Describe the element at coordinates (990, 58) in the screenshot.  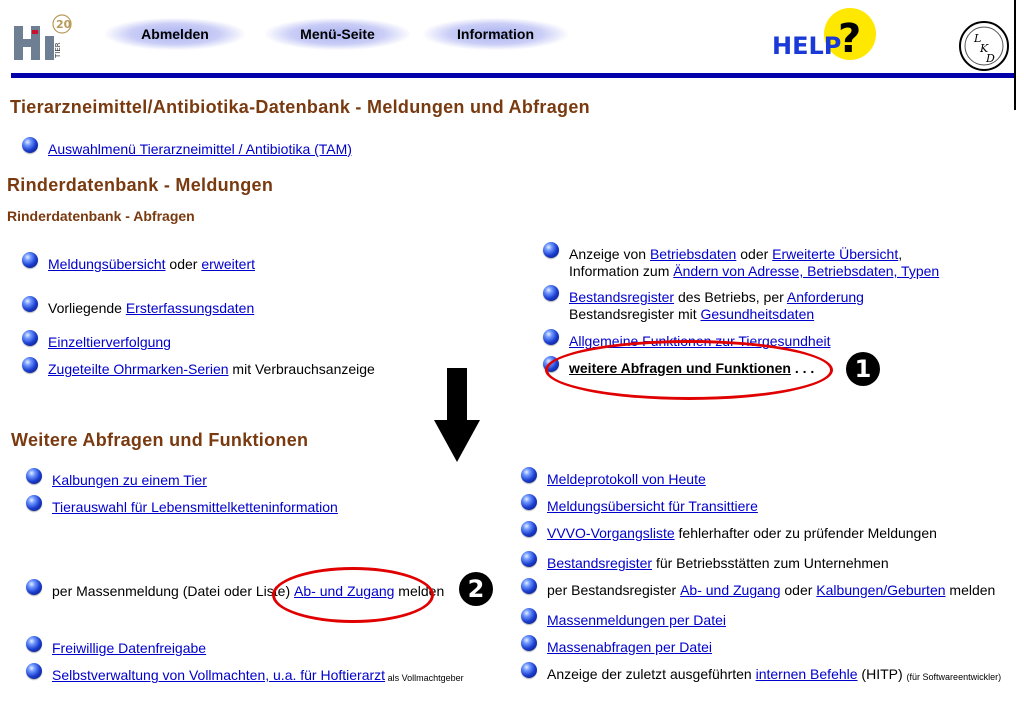
I see `svg-text: D` at that location.